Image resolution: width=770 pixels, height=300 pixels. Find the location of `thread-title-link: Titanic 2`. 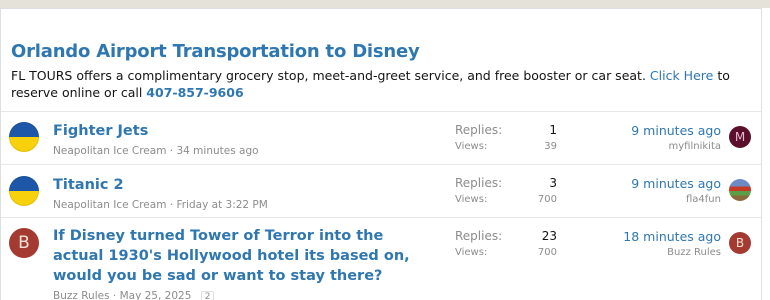

thread-title-link: Titanic 2 is located at coordinates (242, 185).